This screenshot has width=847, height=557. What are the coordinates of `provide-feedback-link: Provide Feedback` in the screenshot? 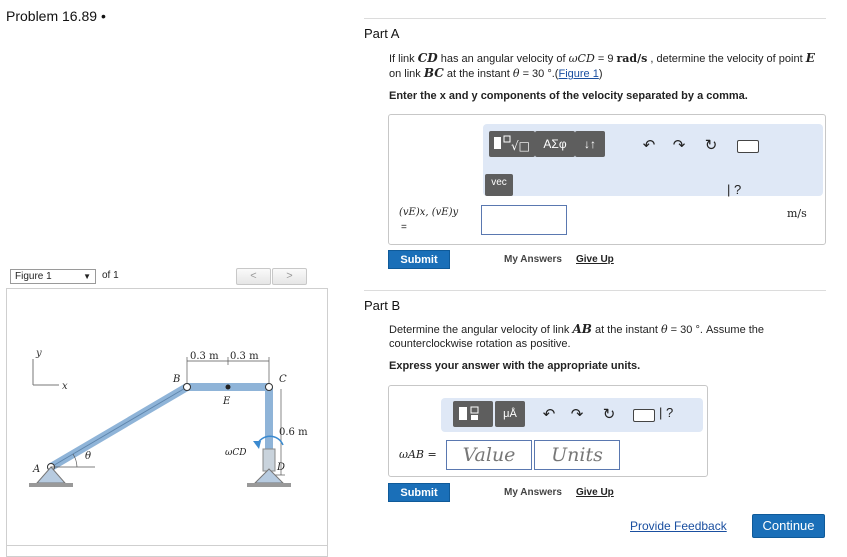 It's located at (678, 526).